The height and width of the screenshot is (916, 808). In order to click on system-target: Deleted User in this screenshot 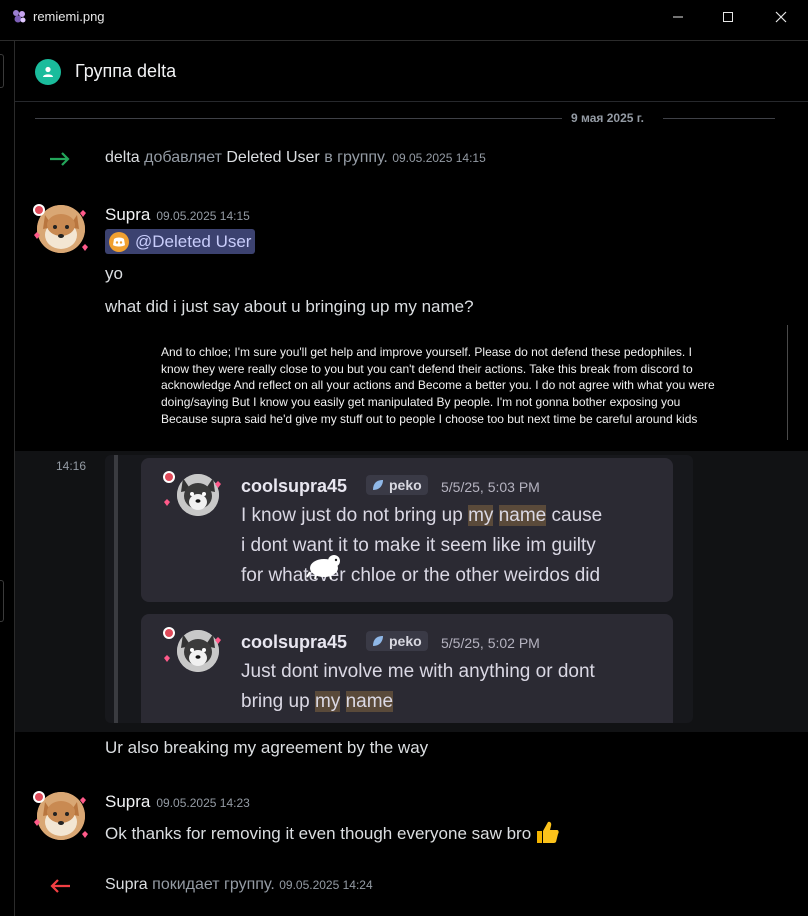, I will do `click(272, 157)`.